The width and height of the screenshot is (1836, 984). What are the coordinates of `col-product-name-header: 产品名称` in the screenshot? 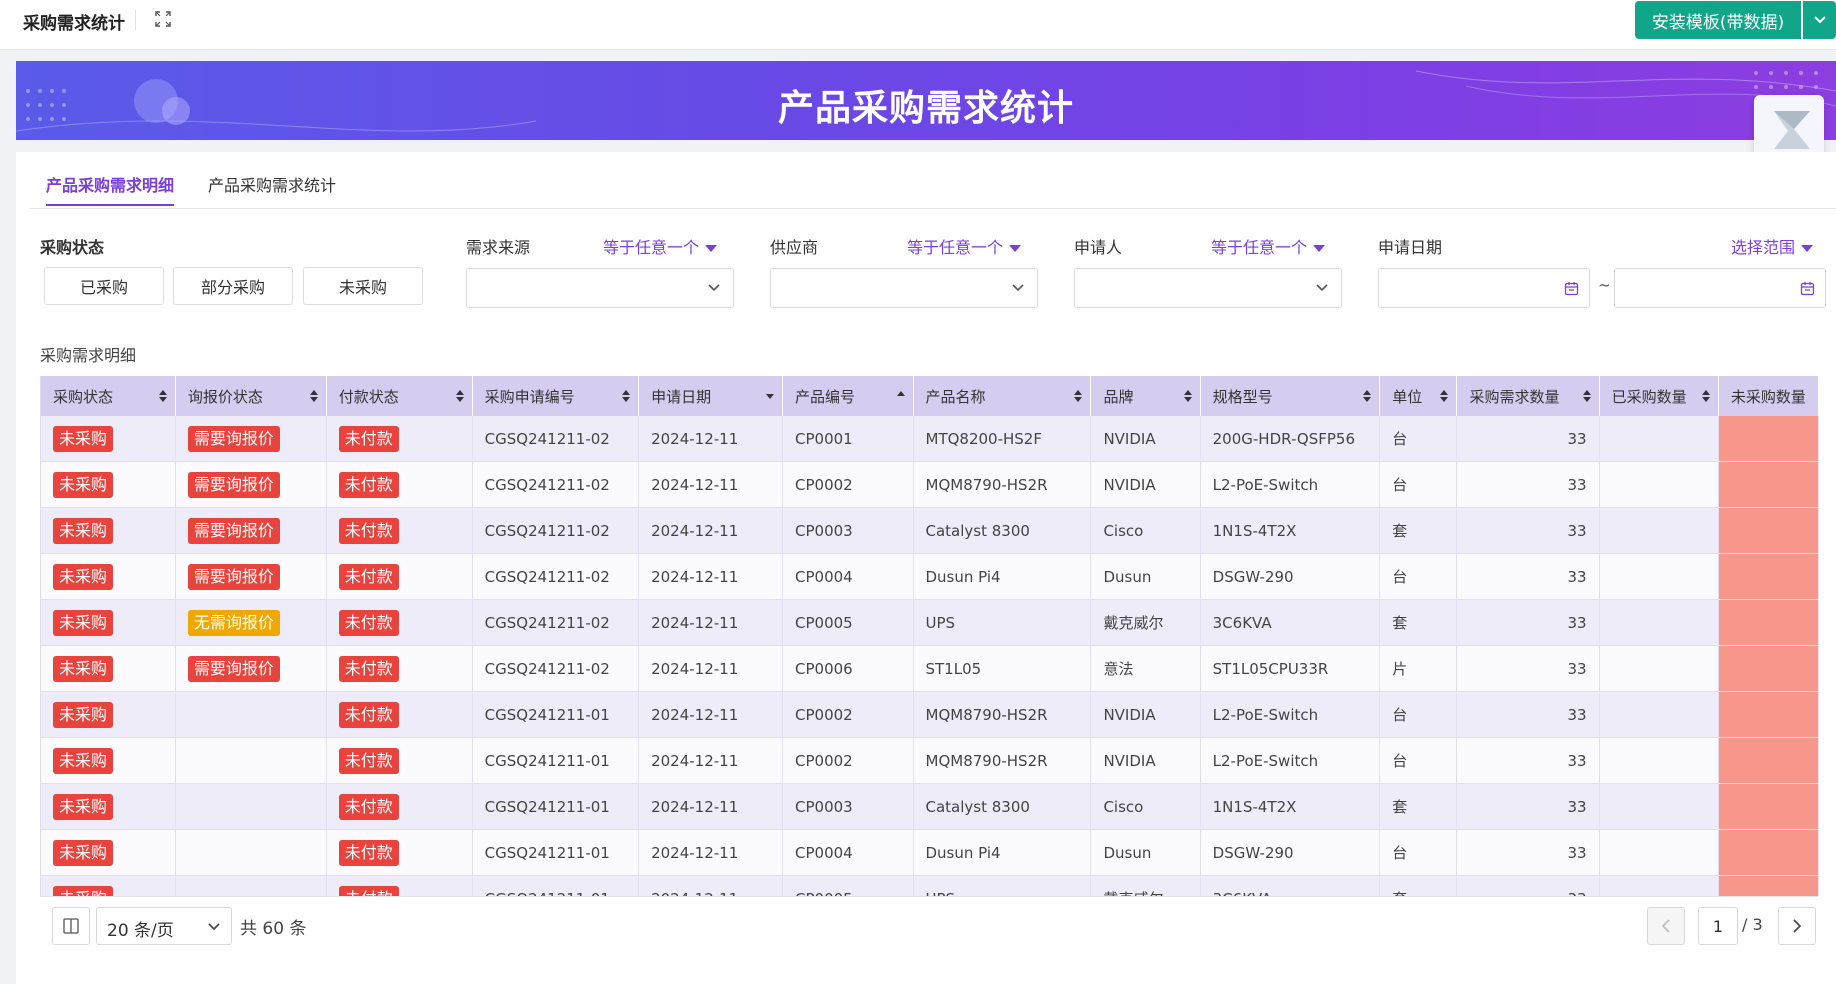 It's located at (1002, 396).